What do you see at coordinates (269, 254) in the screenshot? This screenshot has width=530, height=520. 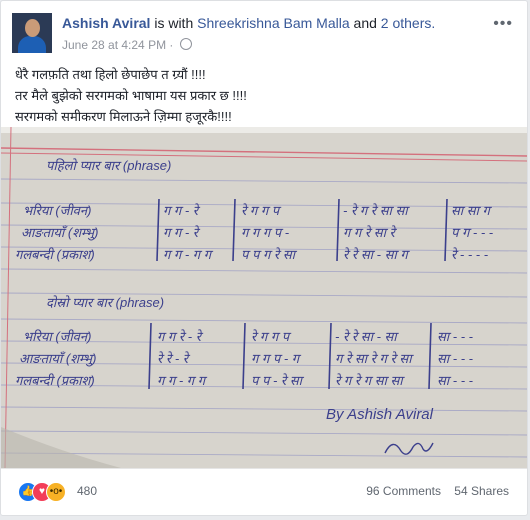 I see `row-cell: प प ग रे सा` at bounding box center [269, 254].